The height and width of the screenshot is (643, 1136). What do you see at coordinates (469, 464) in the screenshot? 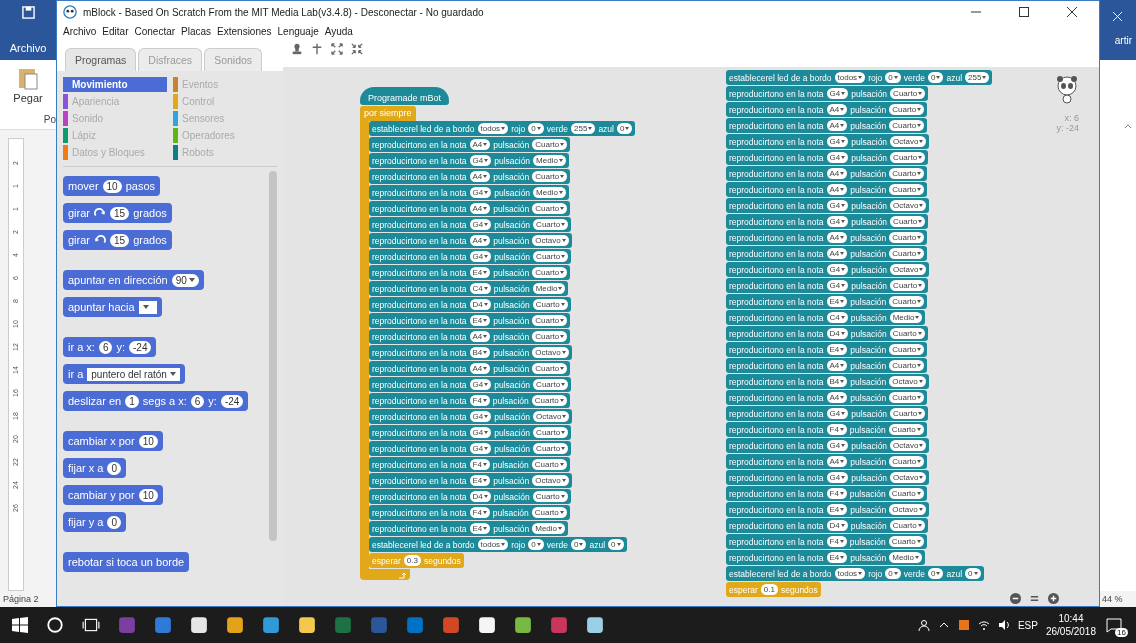
I see `code-block: reproducirtono en la nota F4 pulsación Cuarto` at bounding box center [469, 464].